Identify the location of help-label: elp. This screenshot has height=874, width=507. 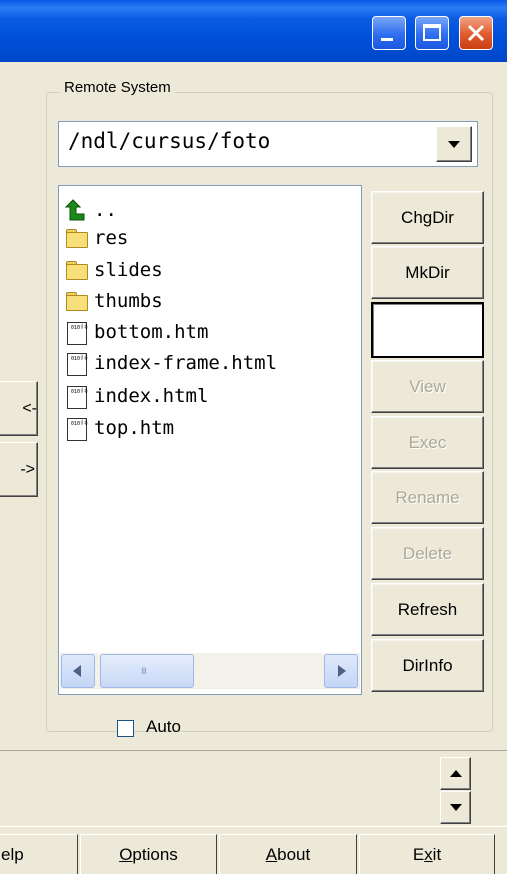
(12, 854).